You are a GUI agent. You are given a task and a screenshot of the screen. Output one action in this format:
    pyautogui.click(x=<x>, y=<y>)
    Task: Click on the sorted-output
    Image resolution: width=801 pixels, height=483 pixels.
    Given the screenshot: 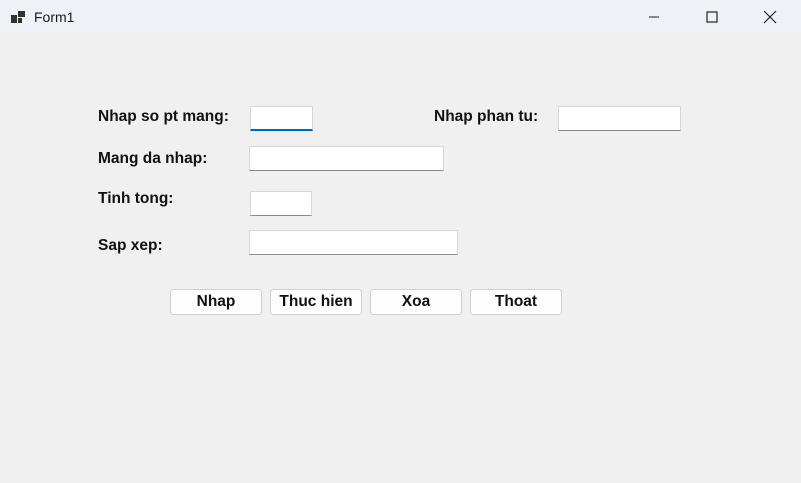 What is the action you would take?
    pyautogui.click(x=353, y=242)
    